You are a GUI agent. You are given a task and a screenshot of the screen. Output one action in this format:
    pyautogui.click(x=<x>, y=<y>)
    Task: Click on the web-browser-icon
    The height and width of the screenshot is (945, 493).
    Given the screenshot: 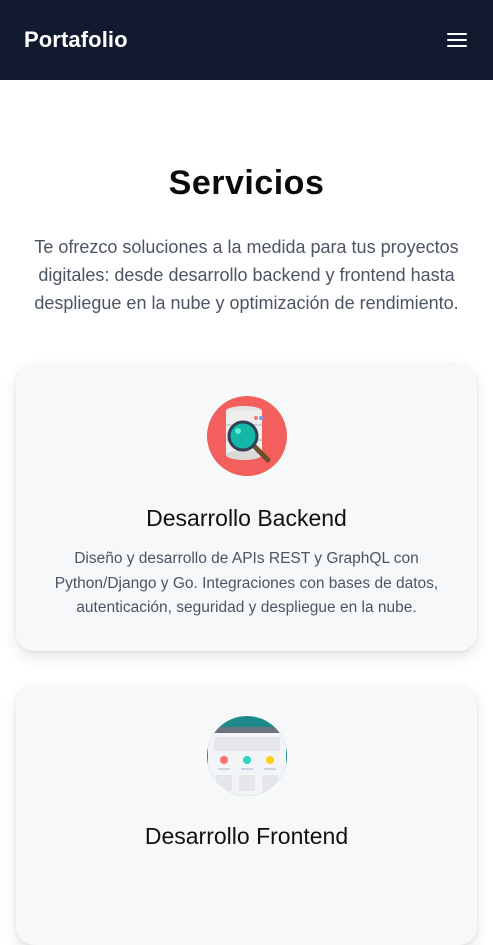 What is the action you would take?
    pyautogui.click(x=247, y=756)
    